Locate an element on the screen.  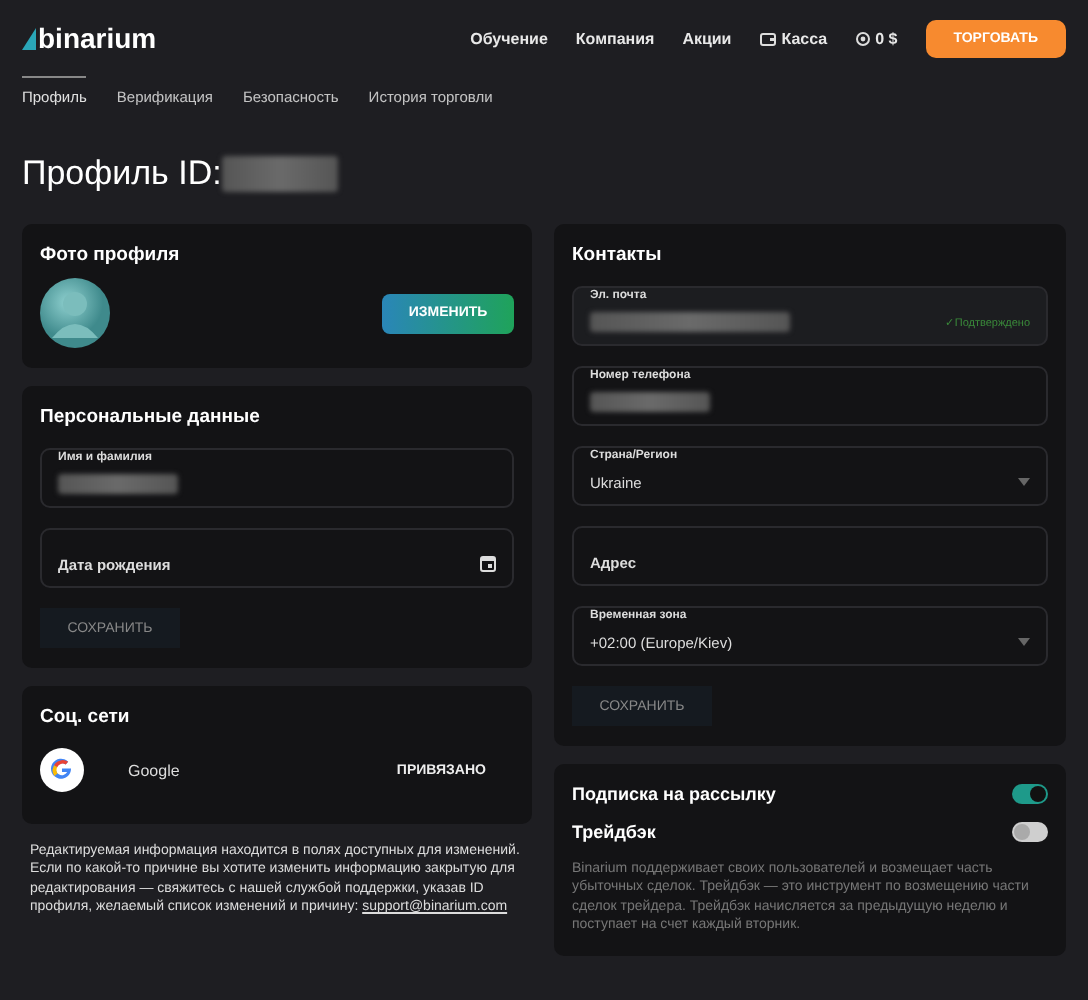
nav-link: 0 $ is located at coordinates (876, 38).